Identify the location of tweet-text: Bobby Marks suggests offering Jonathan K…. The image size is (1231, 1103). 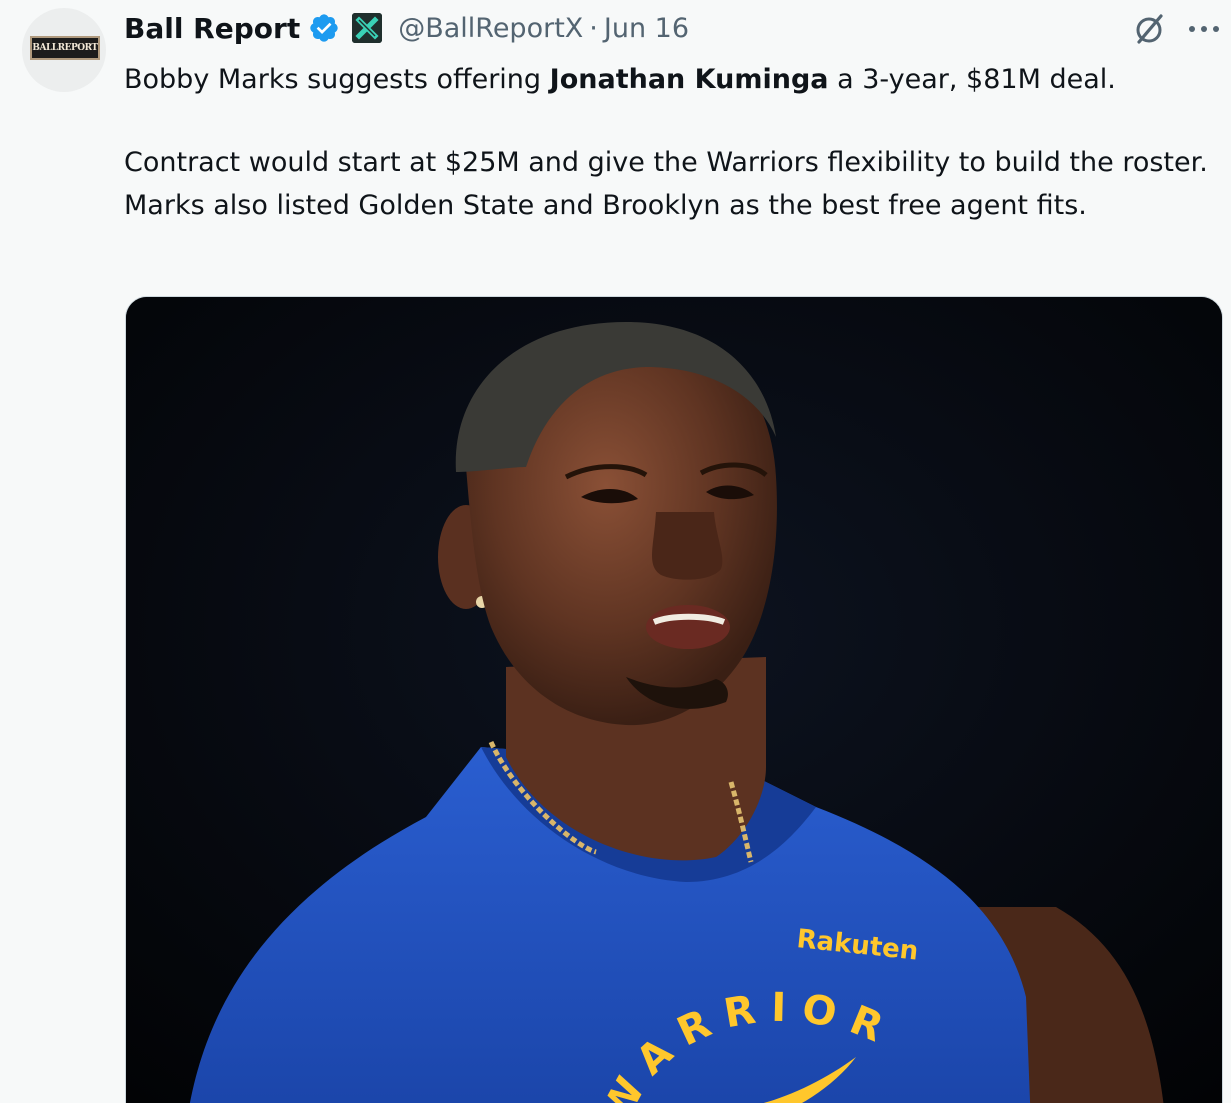
(666, 142).